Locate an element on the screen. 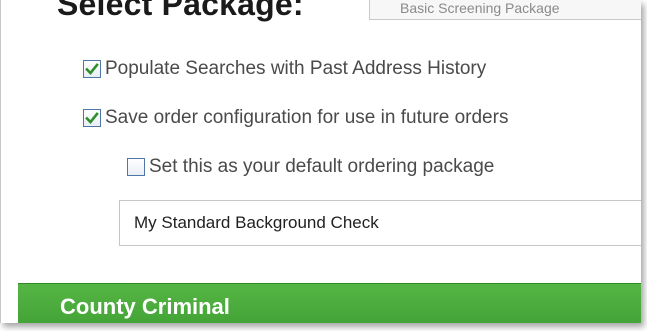  select-package-label: Select Package: is located at coordinates (180, 11).